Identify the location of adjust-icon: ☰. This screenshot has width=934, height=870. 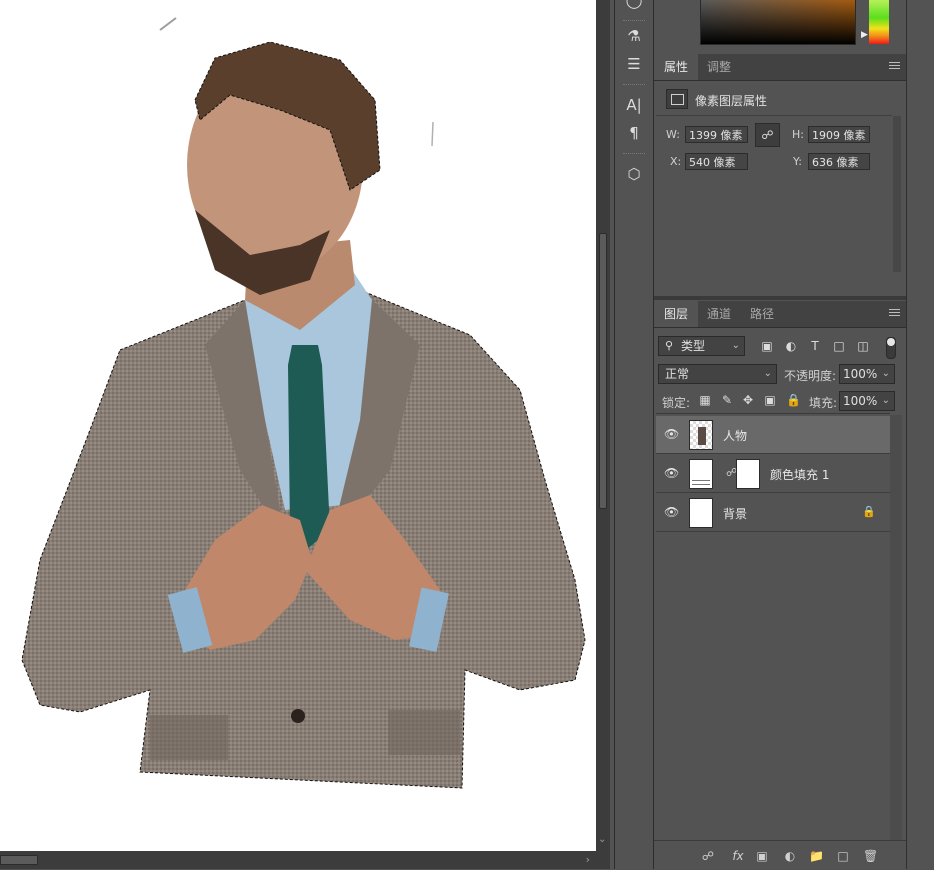
(634, 64).